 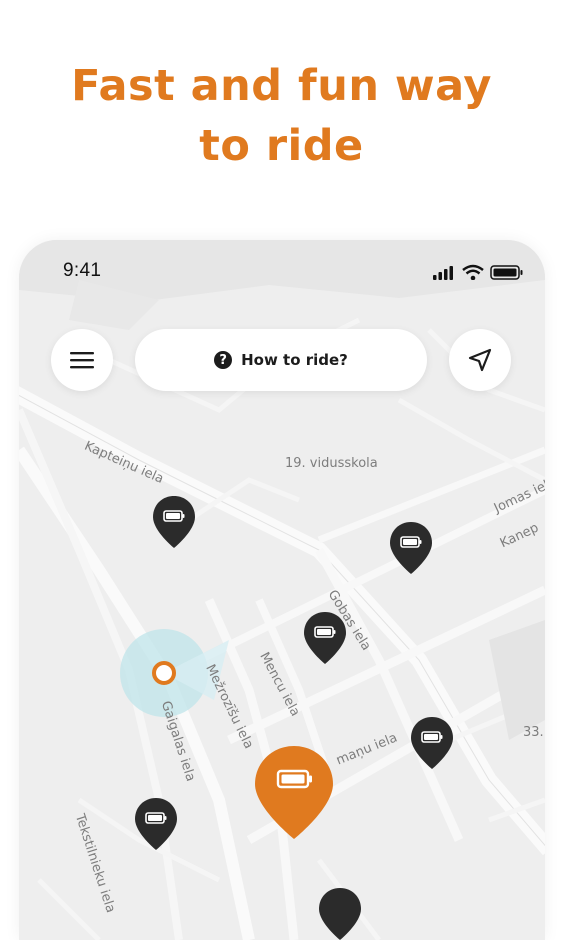 What do you see at coordinates (331, 463) in the screenshot?
I see `street-label-school: 19. vidusskola` at bounding box center [331, 463].